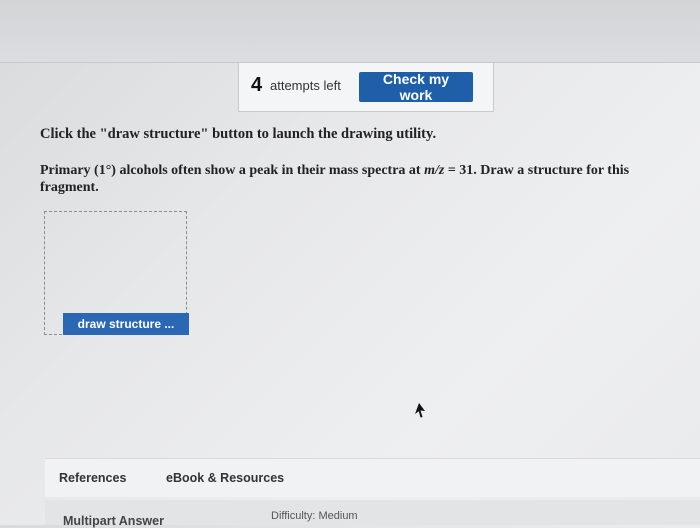 The image size is (700, 528). Describe the element at coordinates (372, 477) in the screenshot. I see `resource-tabs: References eBook & Resources` at that location.